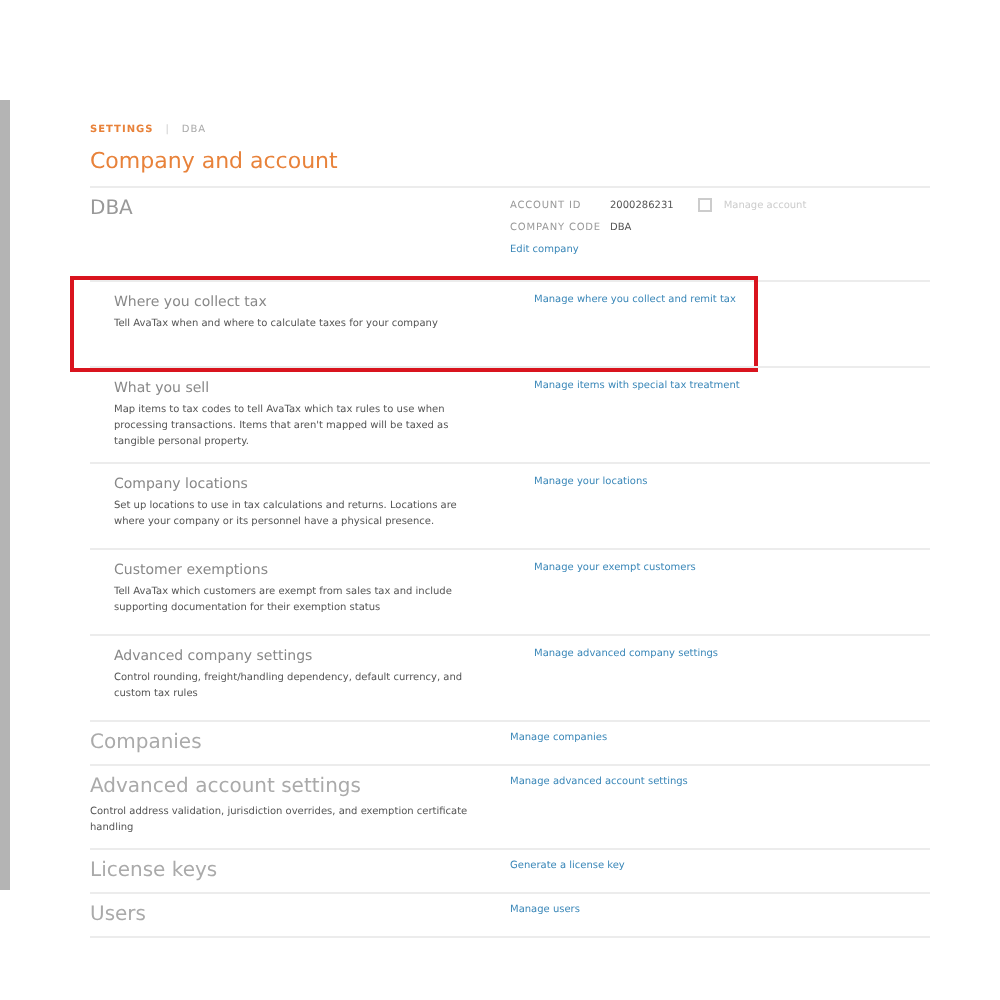 The image size is (1000, 1000). What do you see at coordinates (215, 161) in the screenshot?
I see `page-title: Company and account` at bounding box center [215, 161].